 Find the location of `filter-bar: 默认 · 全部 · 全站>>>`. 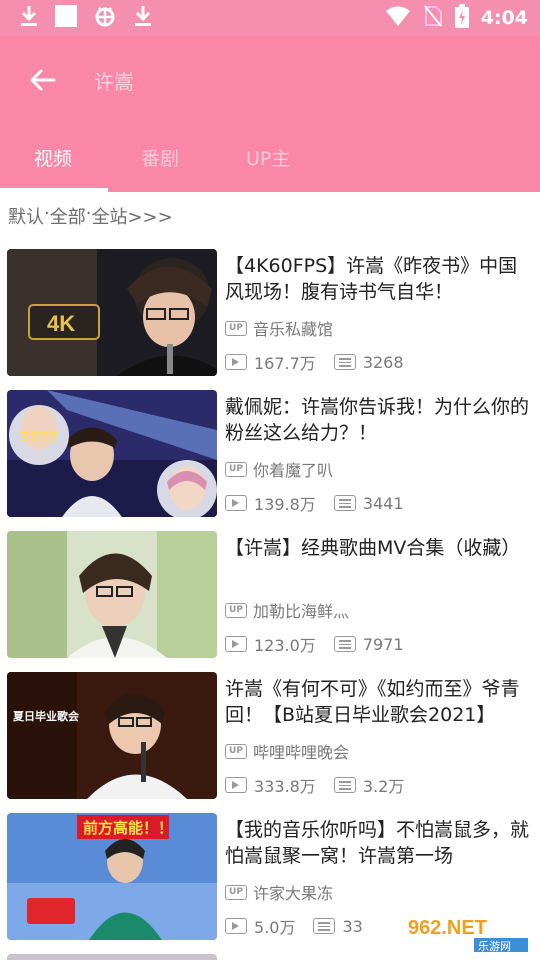

filter-bar: 默认 · 全部 · 全站>>> is located at coordinates (90, 216).